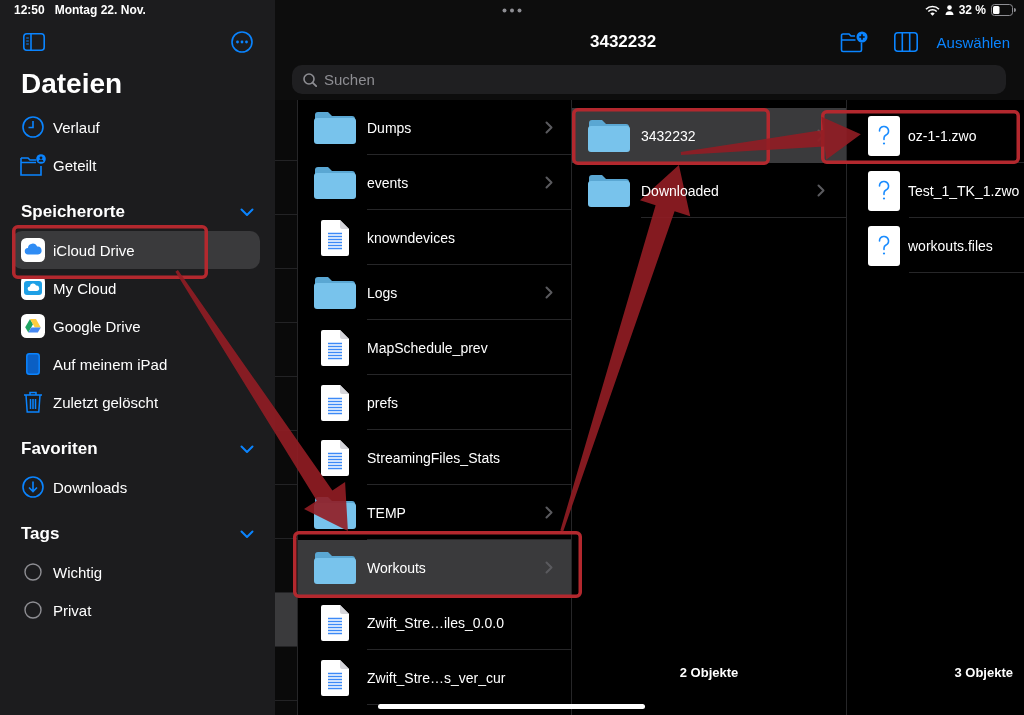  Describe the element at coordinates (434, 182) in the screenshot. I see `folder-row: events` at that location.